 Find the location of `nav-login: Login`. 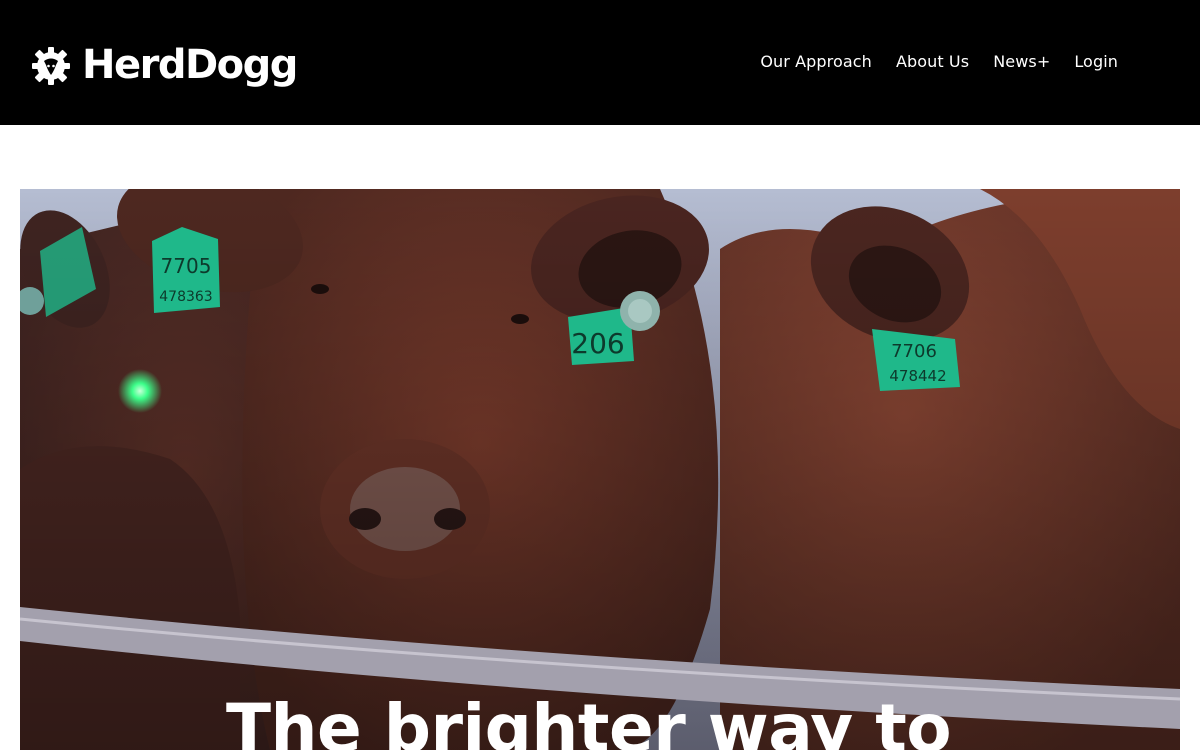

nav-login: Login is located at coordinates (1096, 62).